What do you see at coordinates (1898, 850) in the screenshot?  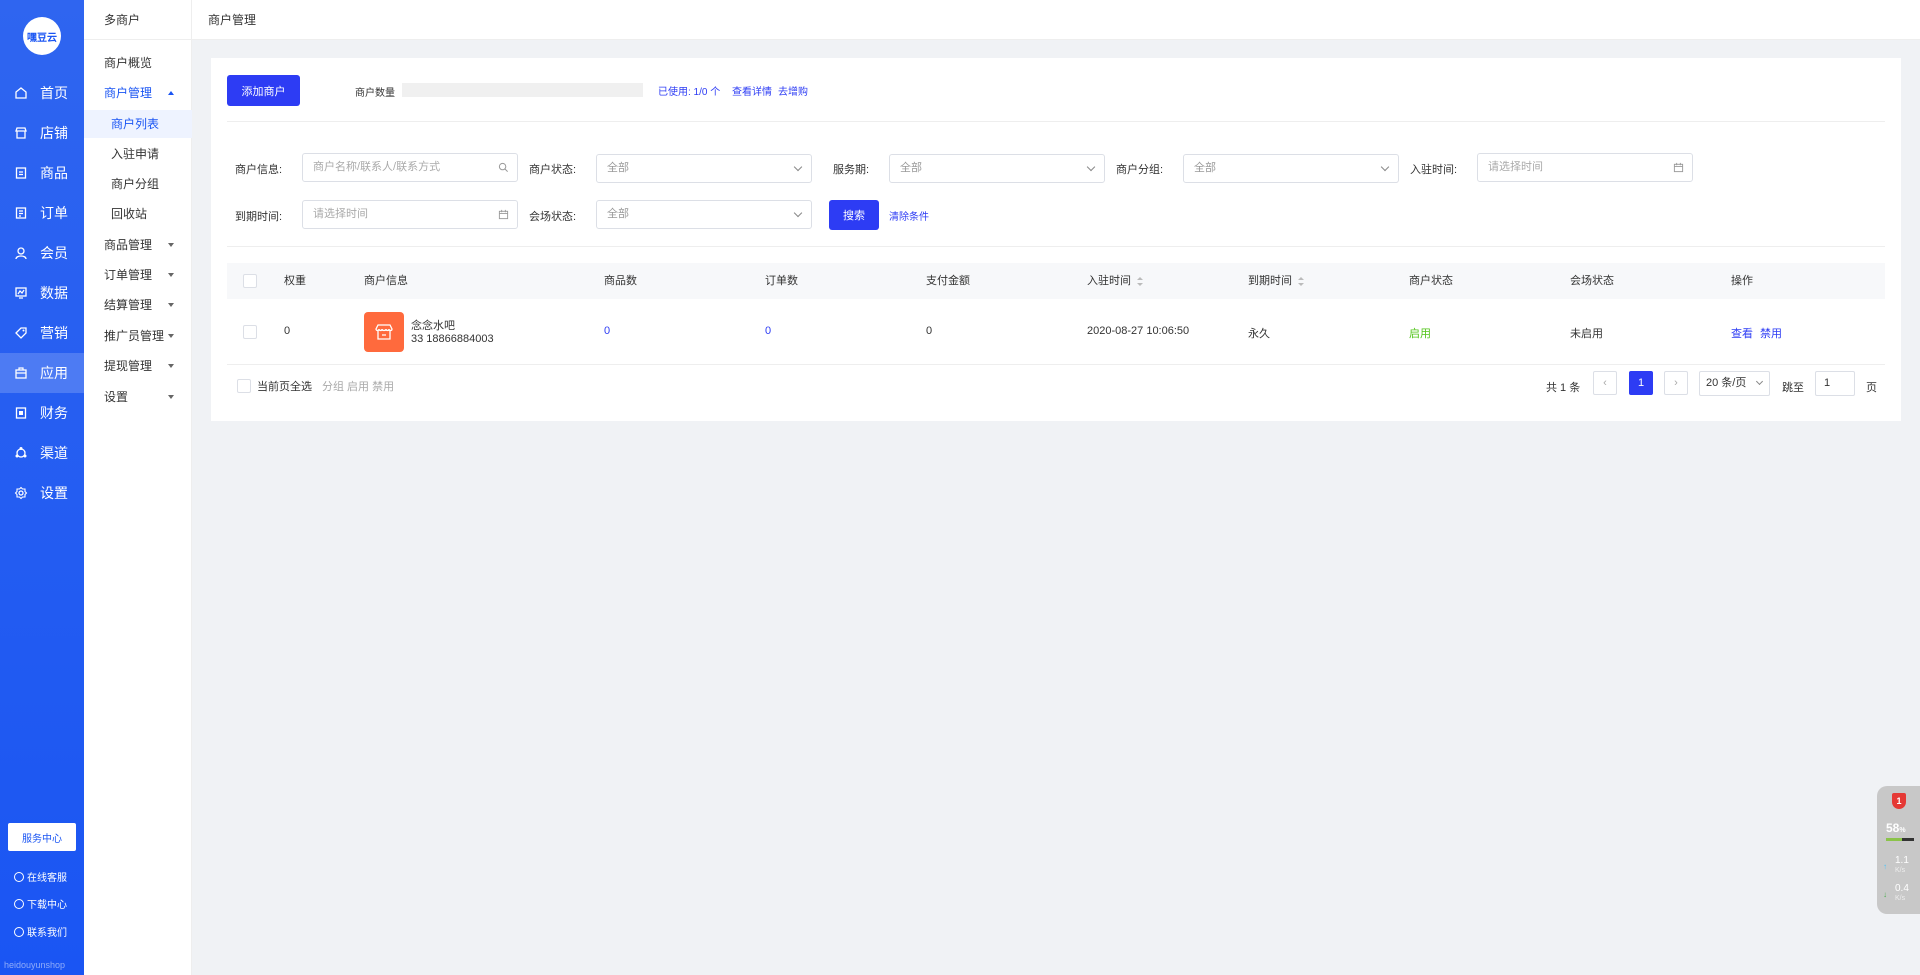 I see `network-speed-widget: 1 58% ↑ 1.1 K/s ↓ 0.4 K/s` at bounding box center [1898, 850].